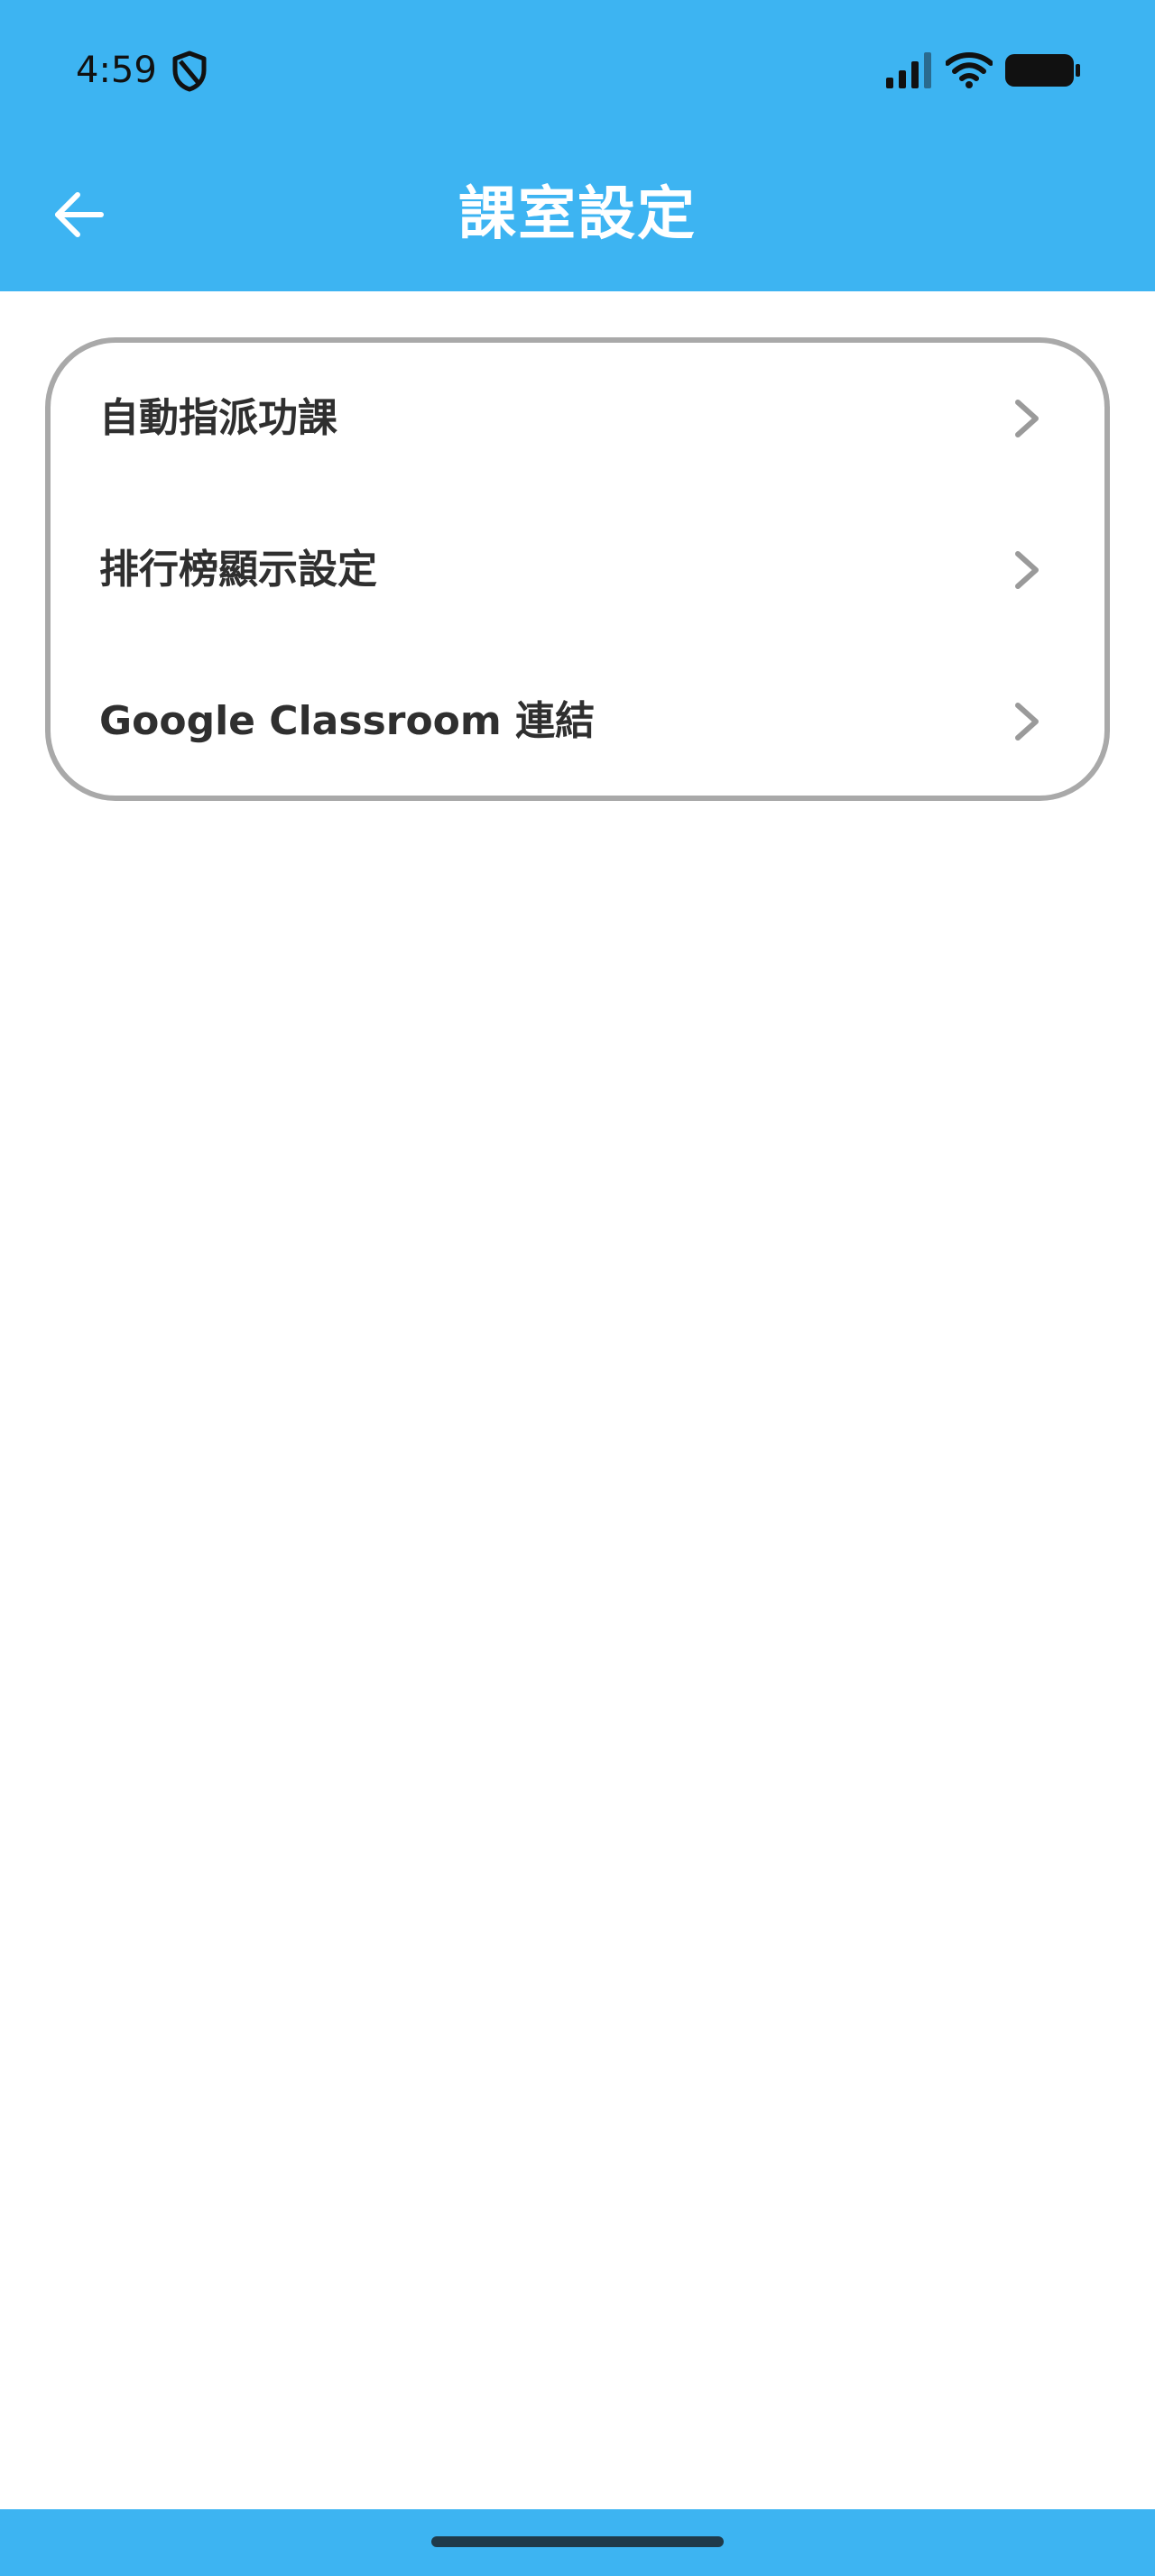  What do you see at coordinates (1042, 70) in the screenshot?
I see `battery-icon` at bounding box center [1042, 70].